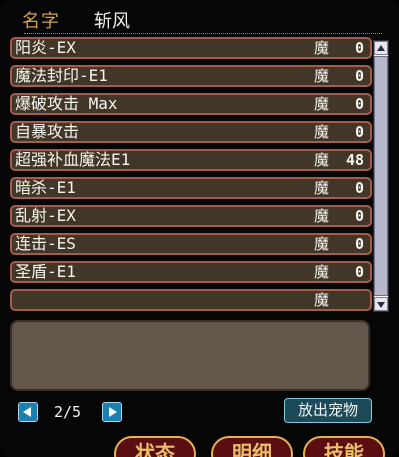 Image resolution: width=399 pixels, height=457 pixels. What do you see at coordinates (191, 104) in the screenshot?
I see `skill-row: 爆破攻击 Max 魔 0` at bounding box center [191, 104].